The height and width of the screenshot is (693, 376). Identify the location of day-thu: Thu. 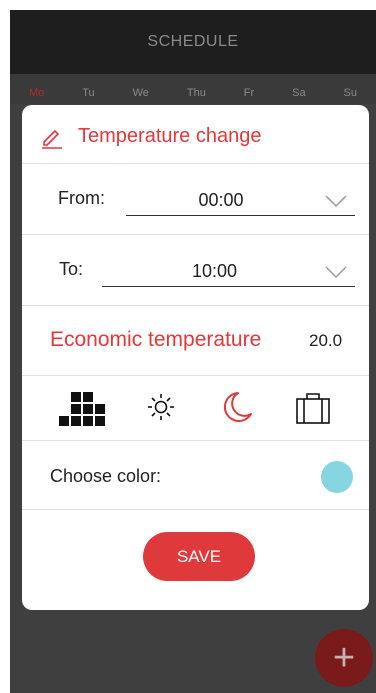
(196, 93).